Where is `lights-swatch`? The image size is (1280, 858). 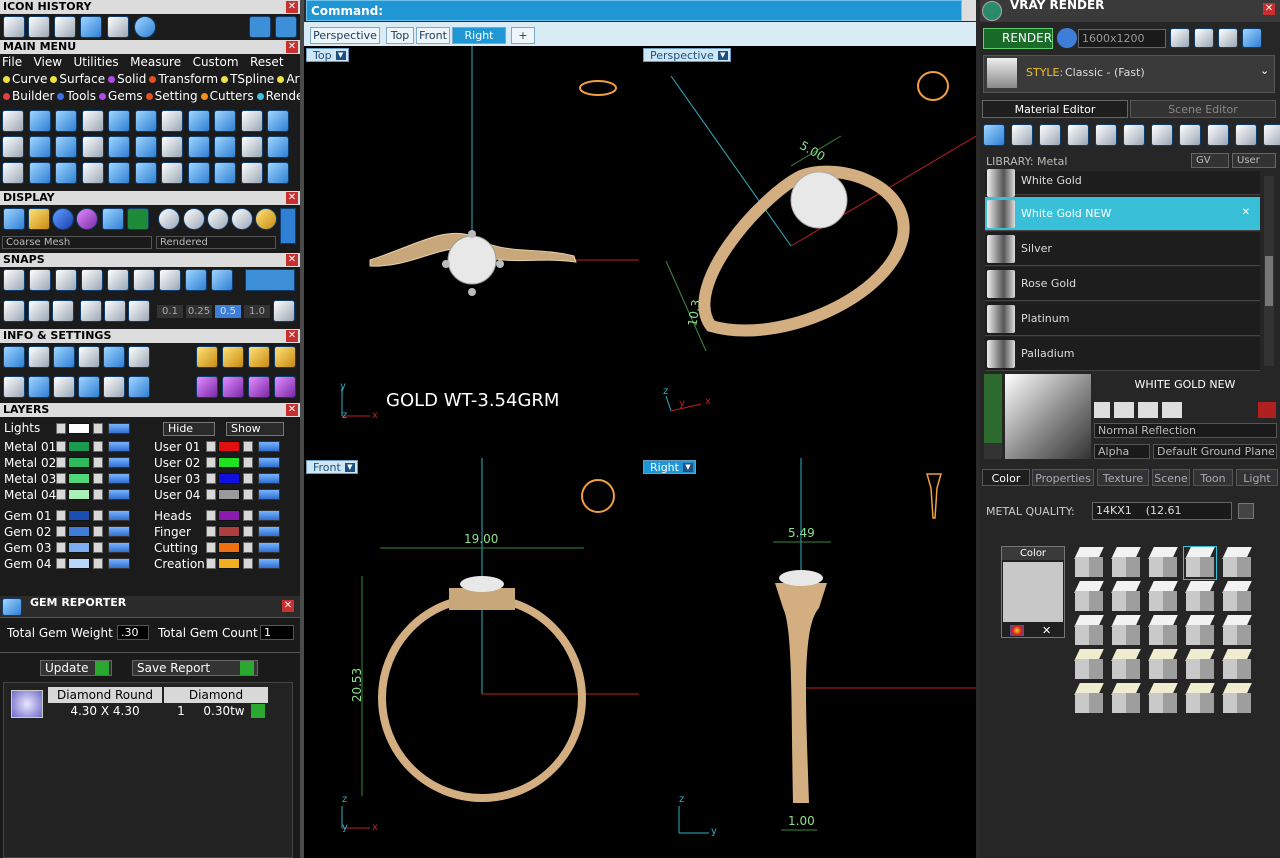
lights-swatch is located at coordinates (79, 428).